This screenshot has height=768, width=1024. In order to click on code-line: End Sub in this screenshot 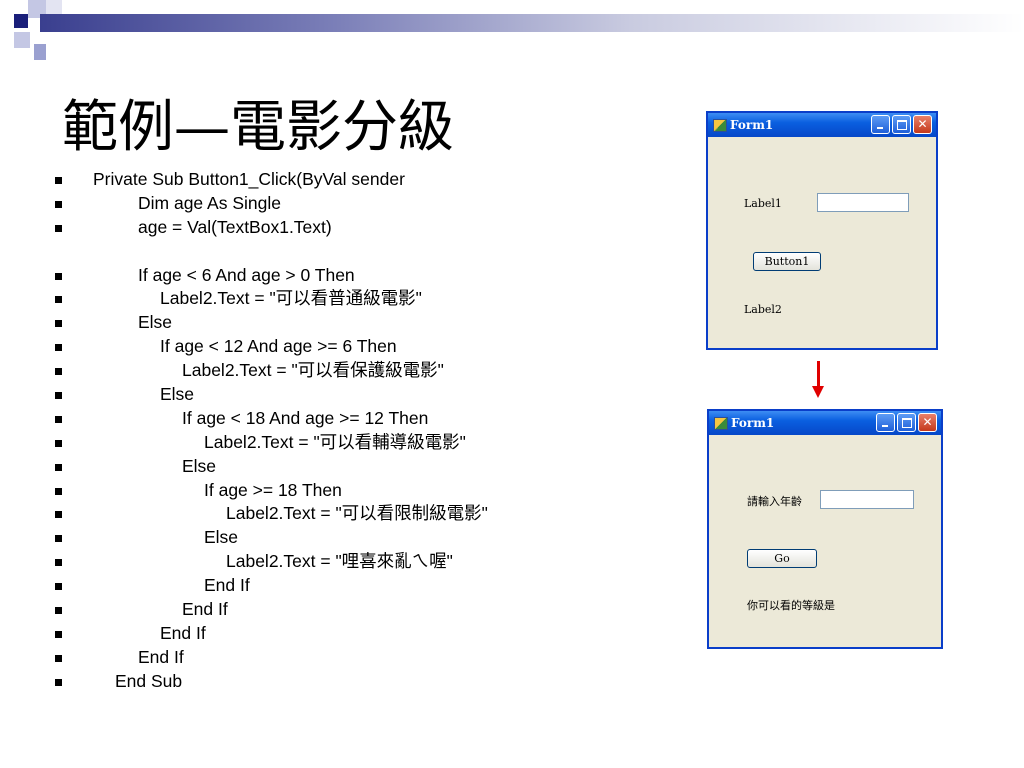, I will do `click(355, 682)`.